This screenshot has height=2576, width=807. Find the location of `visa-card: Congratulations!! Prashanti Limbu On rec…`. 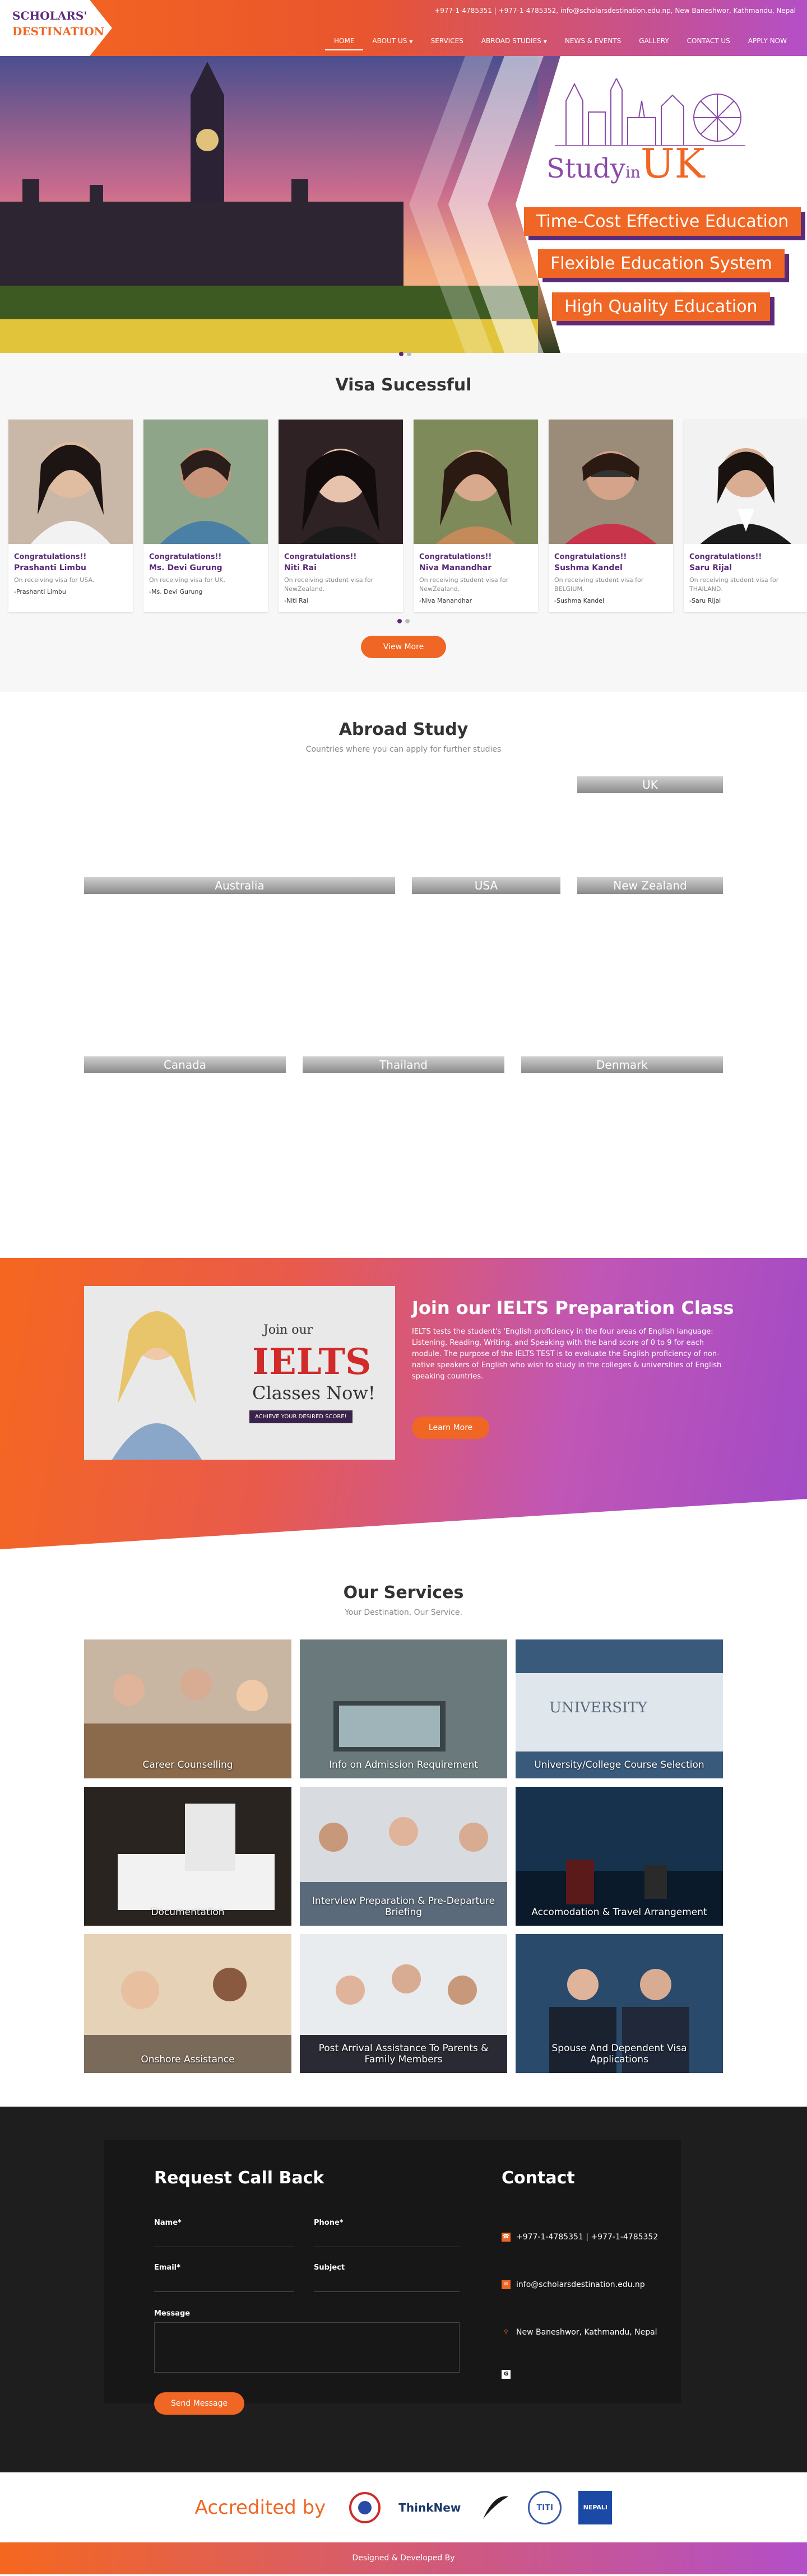

visa-card: Congratulations!! Prashanti Limbu On rec… is located at coordinates (70, 516).